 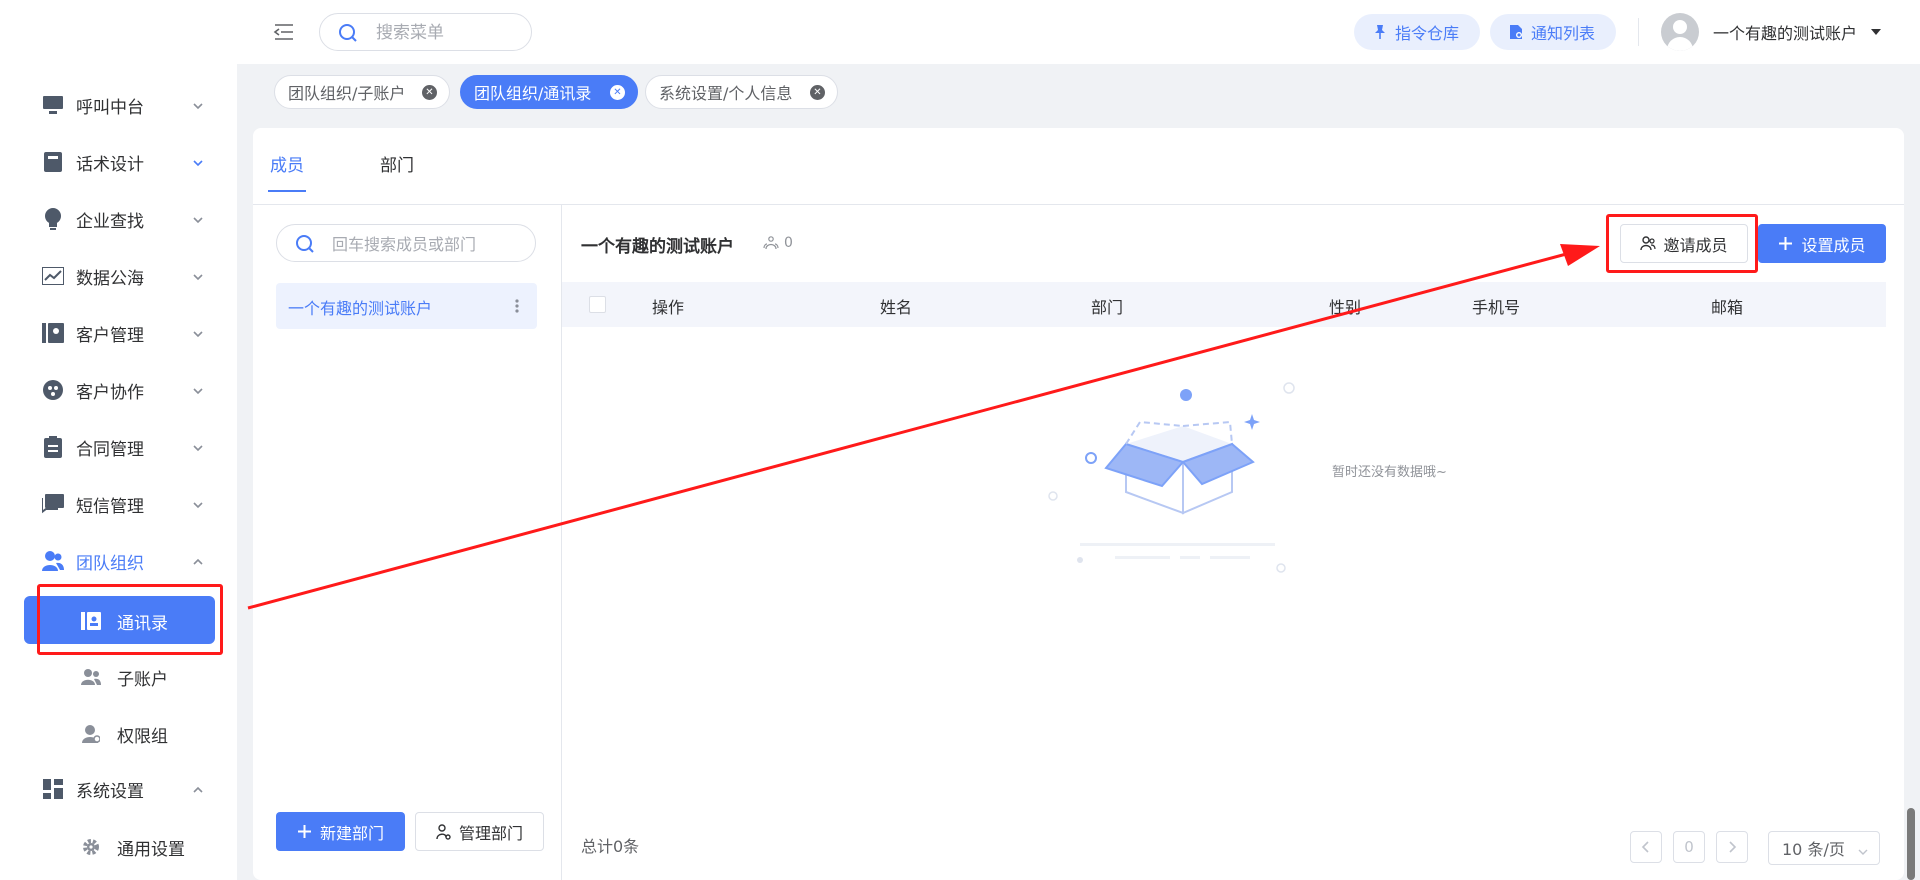 I want to click on org-title: 一个有趣的测试账户, so click(x=657, y=247).